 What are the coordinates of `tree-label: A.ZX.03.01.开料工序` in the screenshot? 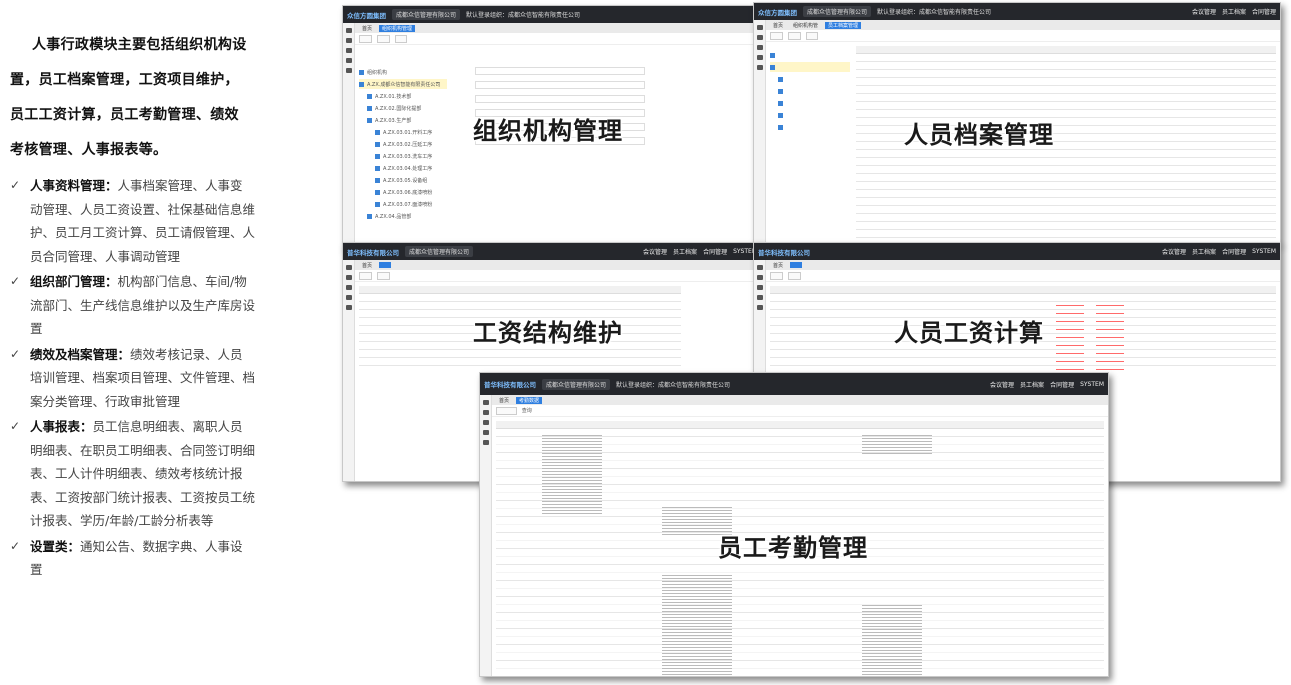 It's located at (408, 132).